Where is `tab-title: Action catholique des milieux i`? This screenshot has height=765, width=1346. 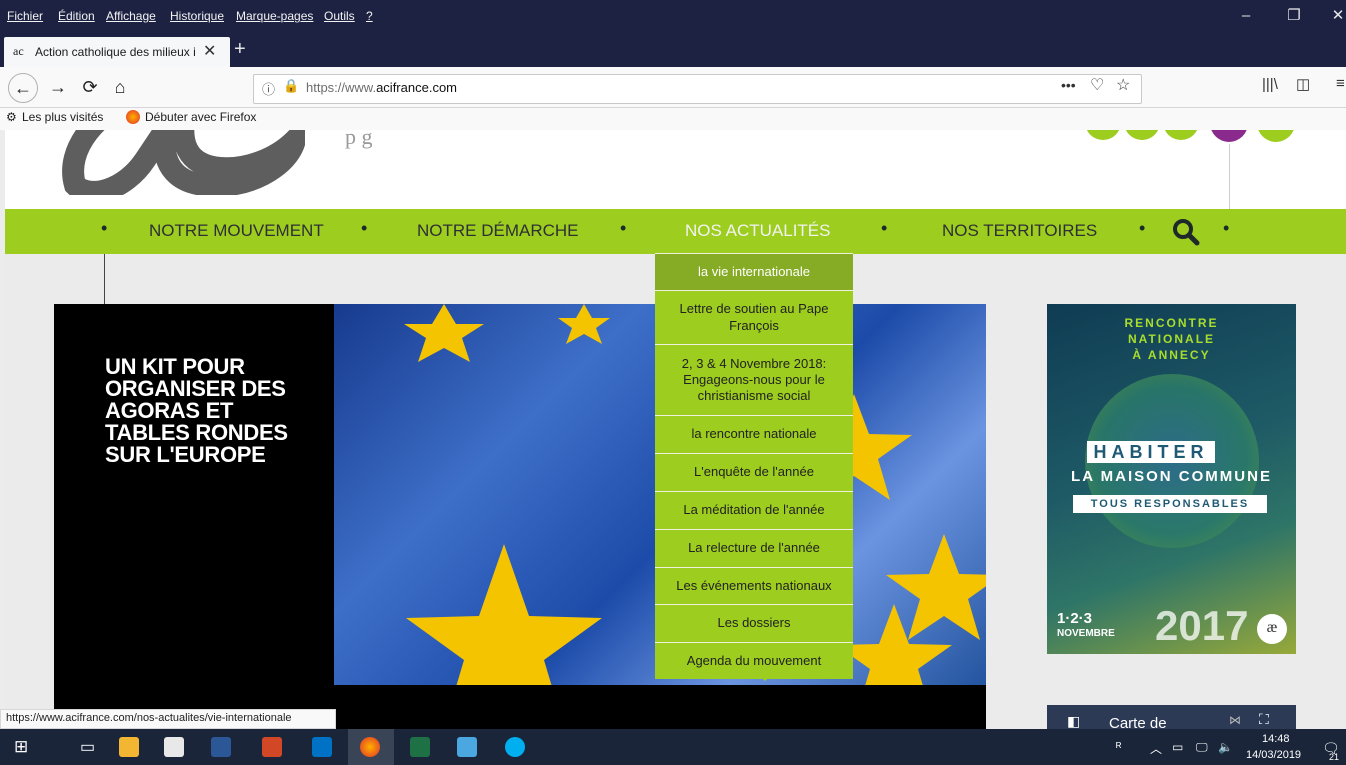 tab-title: Action catholique des milieux i is located at coordinates (115, 52).